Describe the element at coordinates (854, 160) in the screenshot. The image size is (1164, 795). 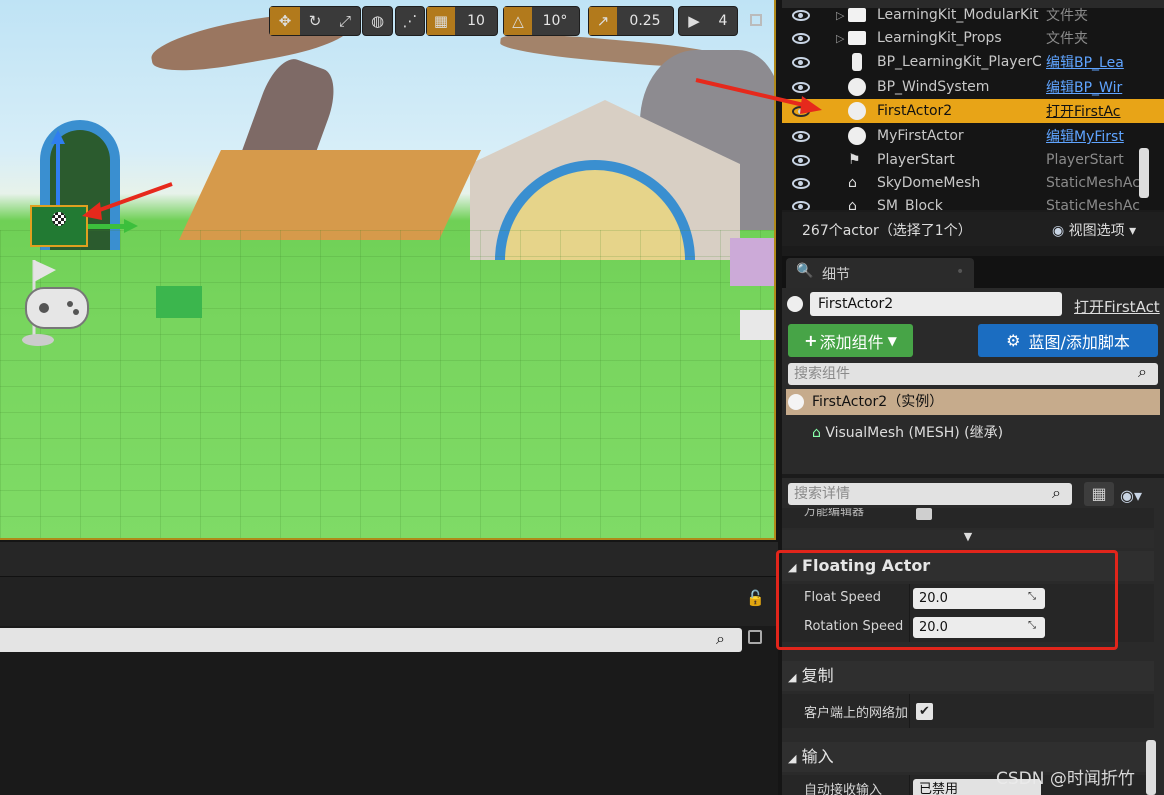
I see `player-start-icon: ⚑` at that location.